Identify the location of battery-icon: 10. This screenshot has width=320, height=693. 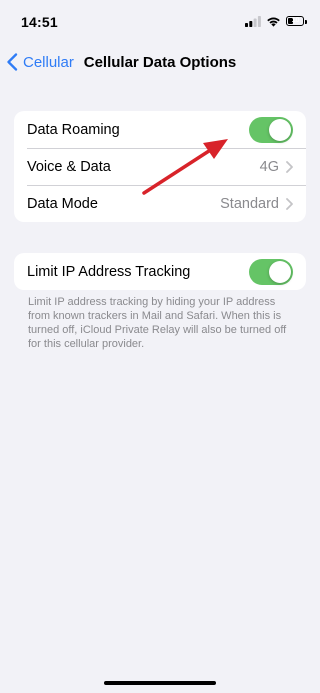
(297, 21).